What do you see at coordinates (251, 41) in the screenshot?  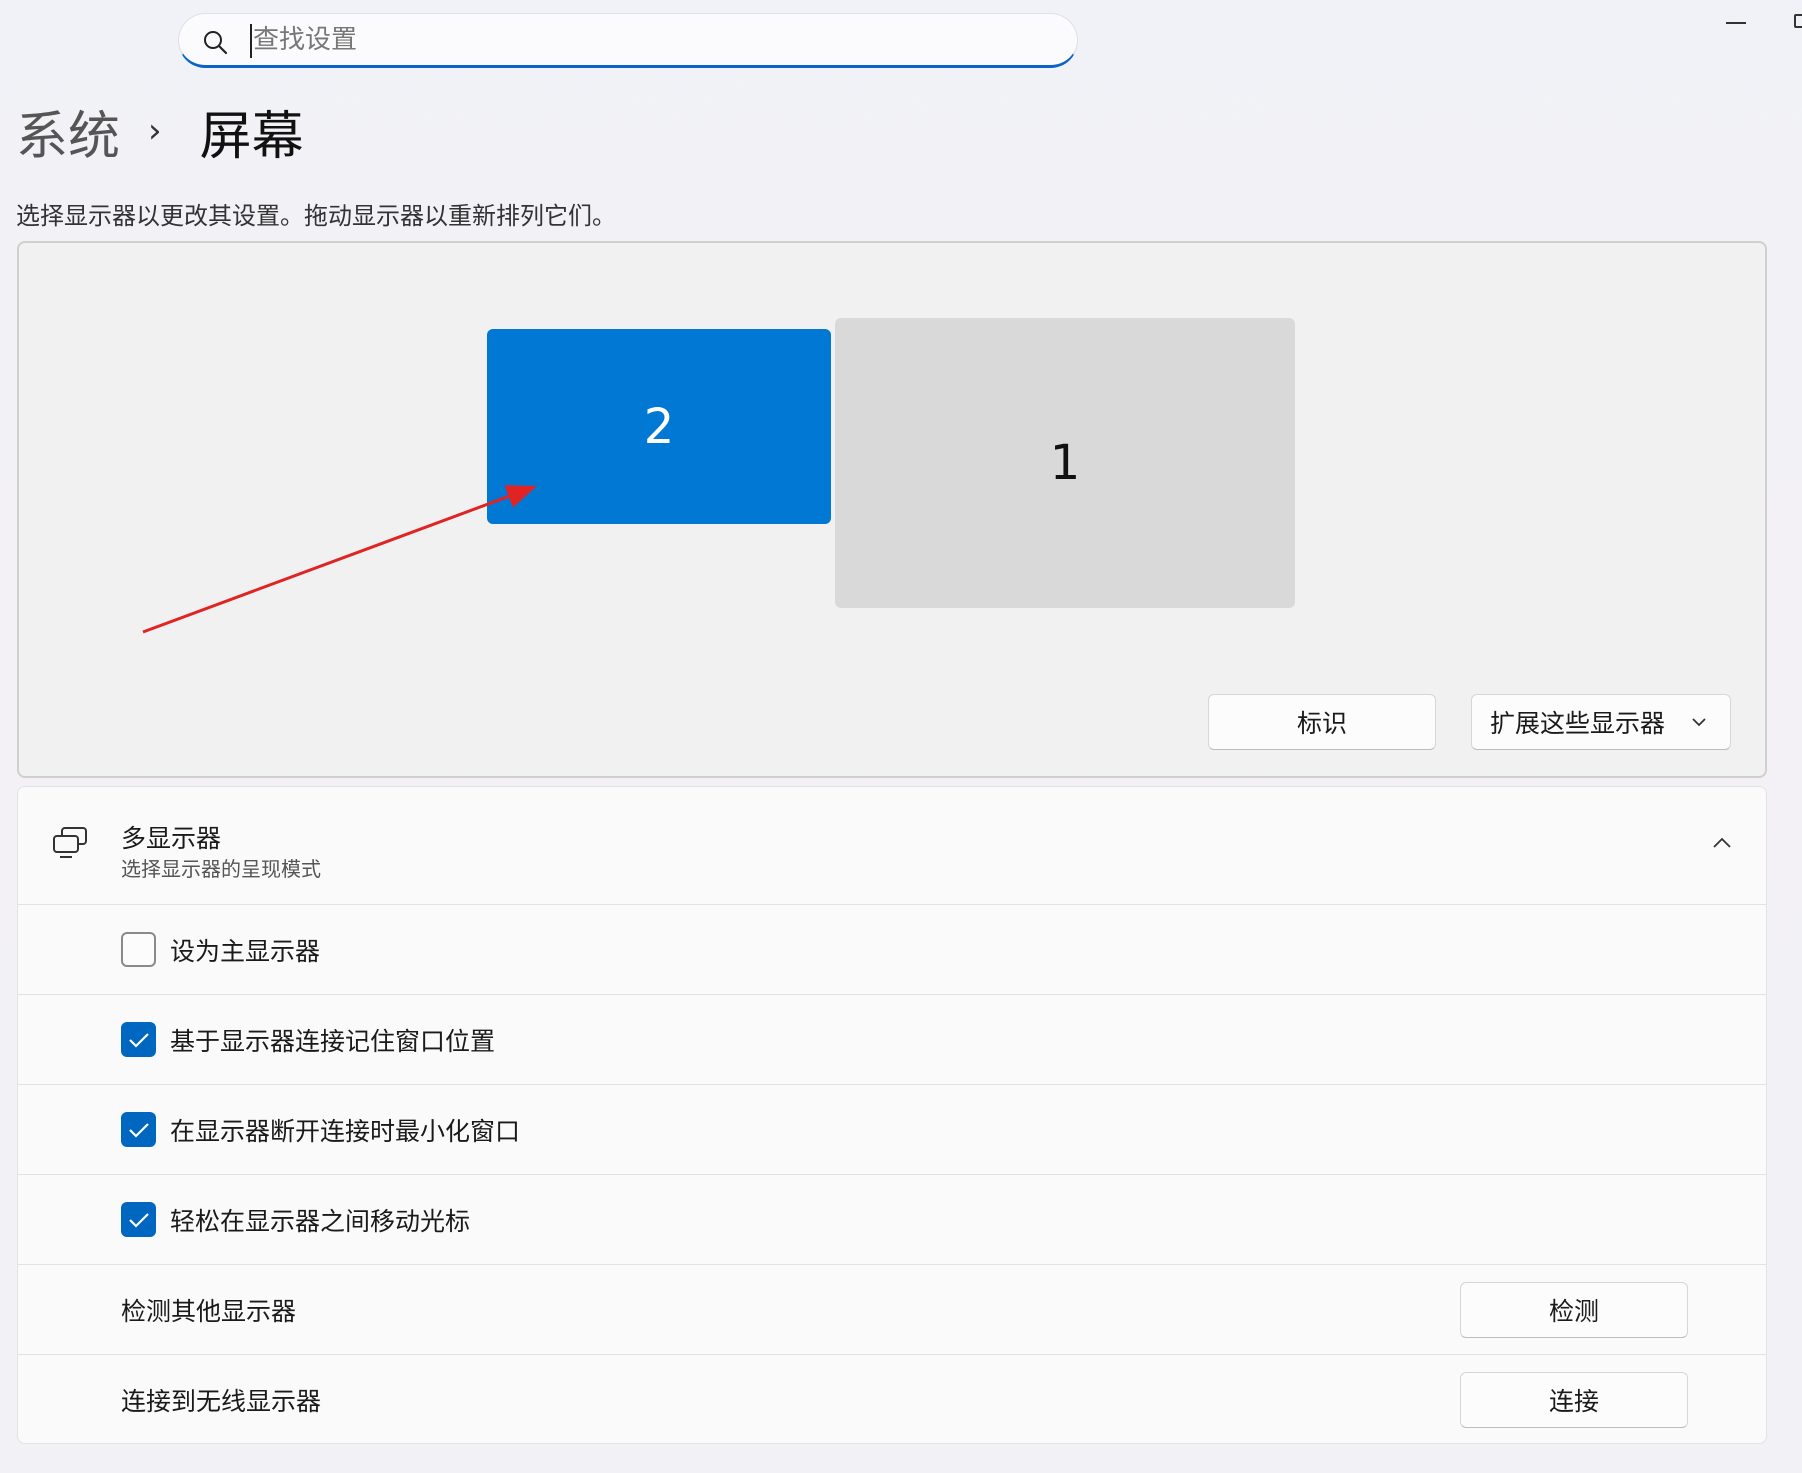 I see `text-cursor` at bounding box center [251, 41].